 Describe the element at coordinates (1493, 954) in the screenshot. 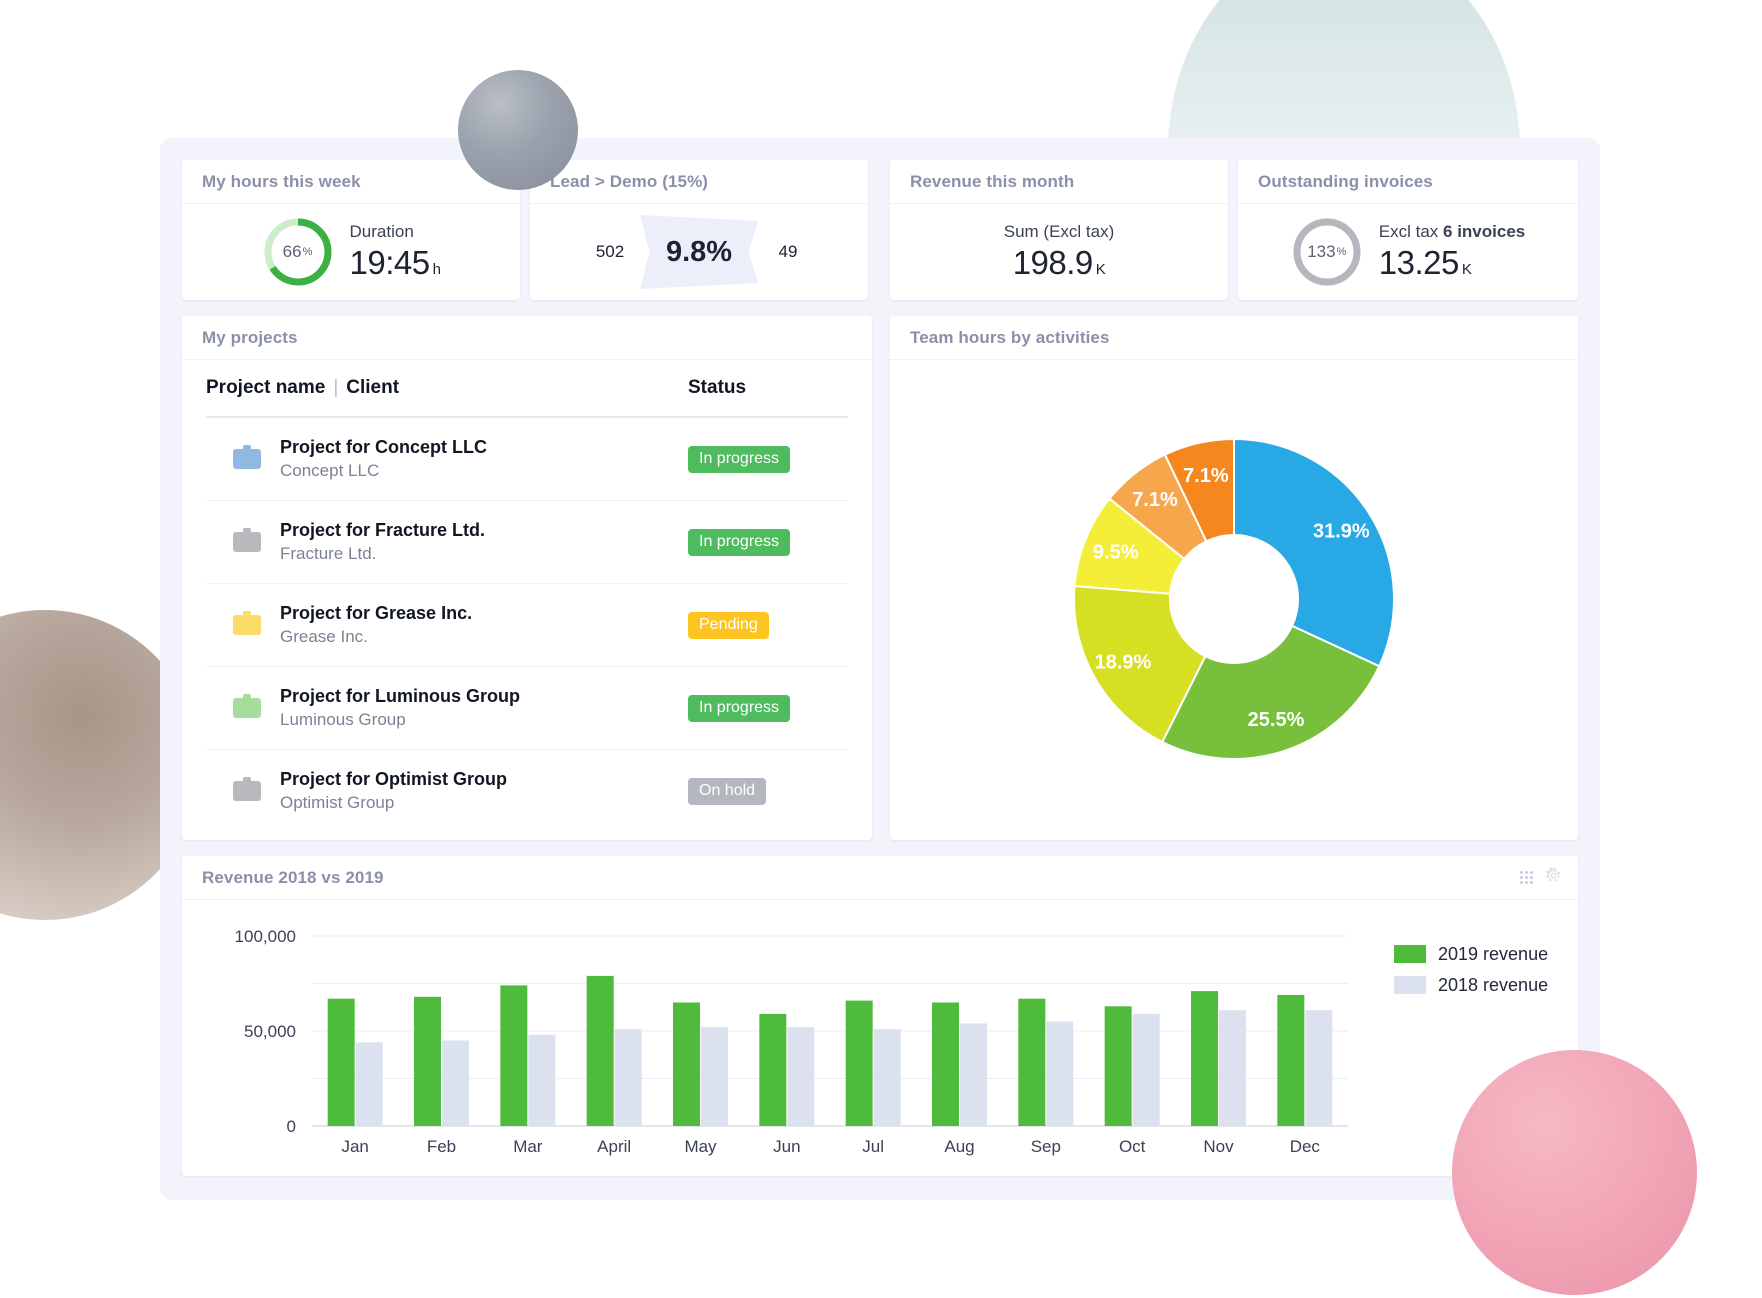

I see `legend-label: 2019 revenue` at that location.